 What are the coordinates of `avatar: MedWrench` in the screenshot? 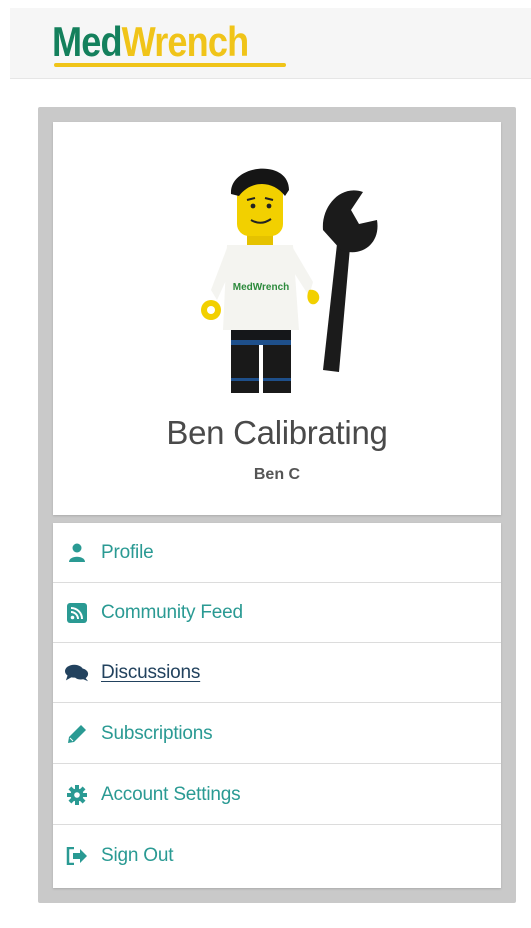 It's located at (289, 280).